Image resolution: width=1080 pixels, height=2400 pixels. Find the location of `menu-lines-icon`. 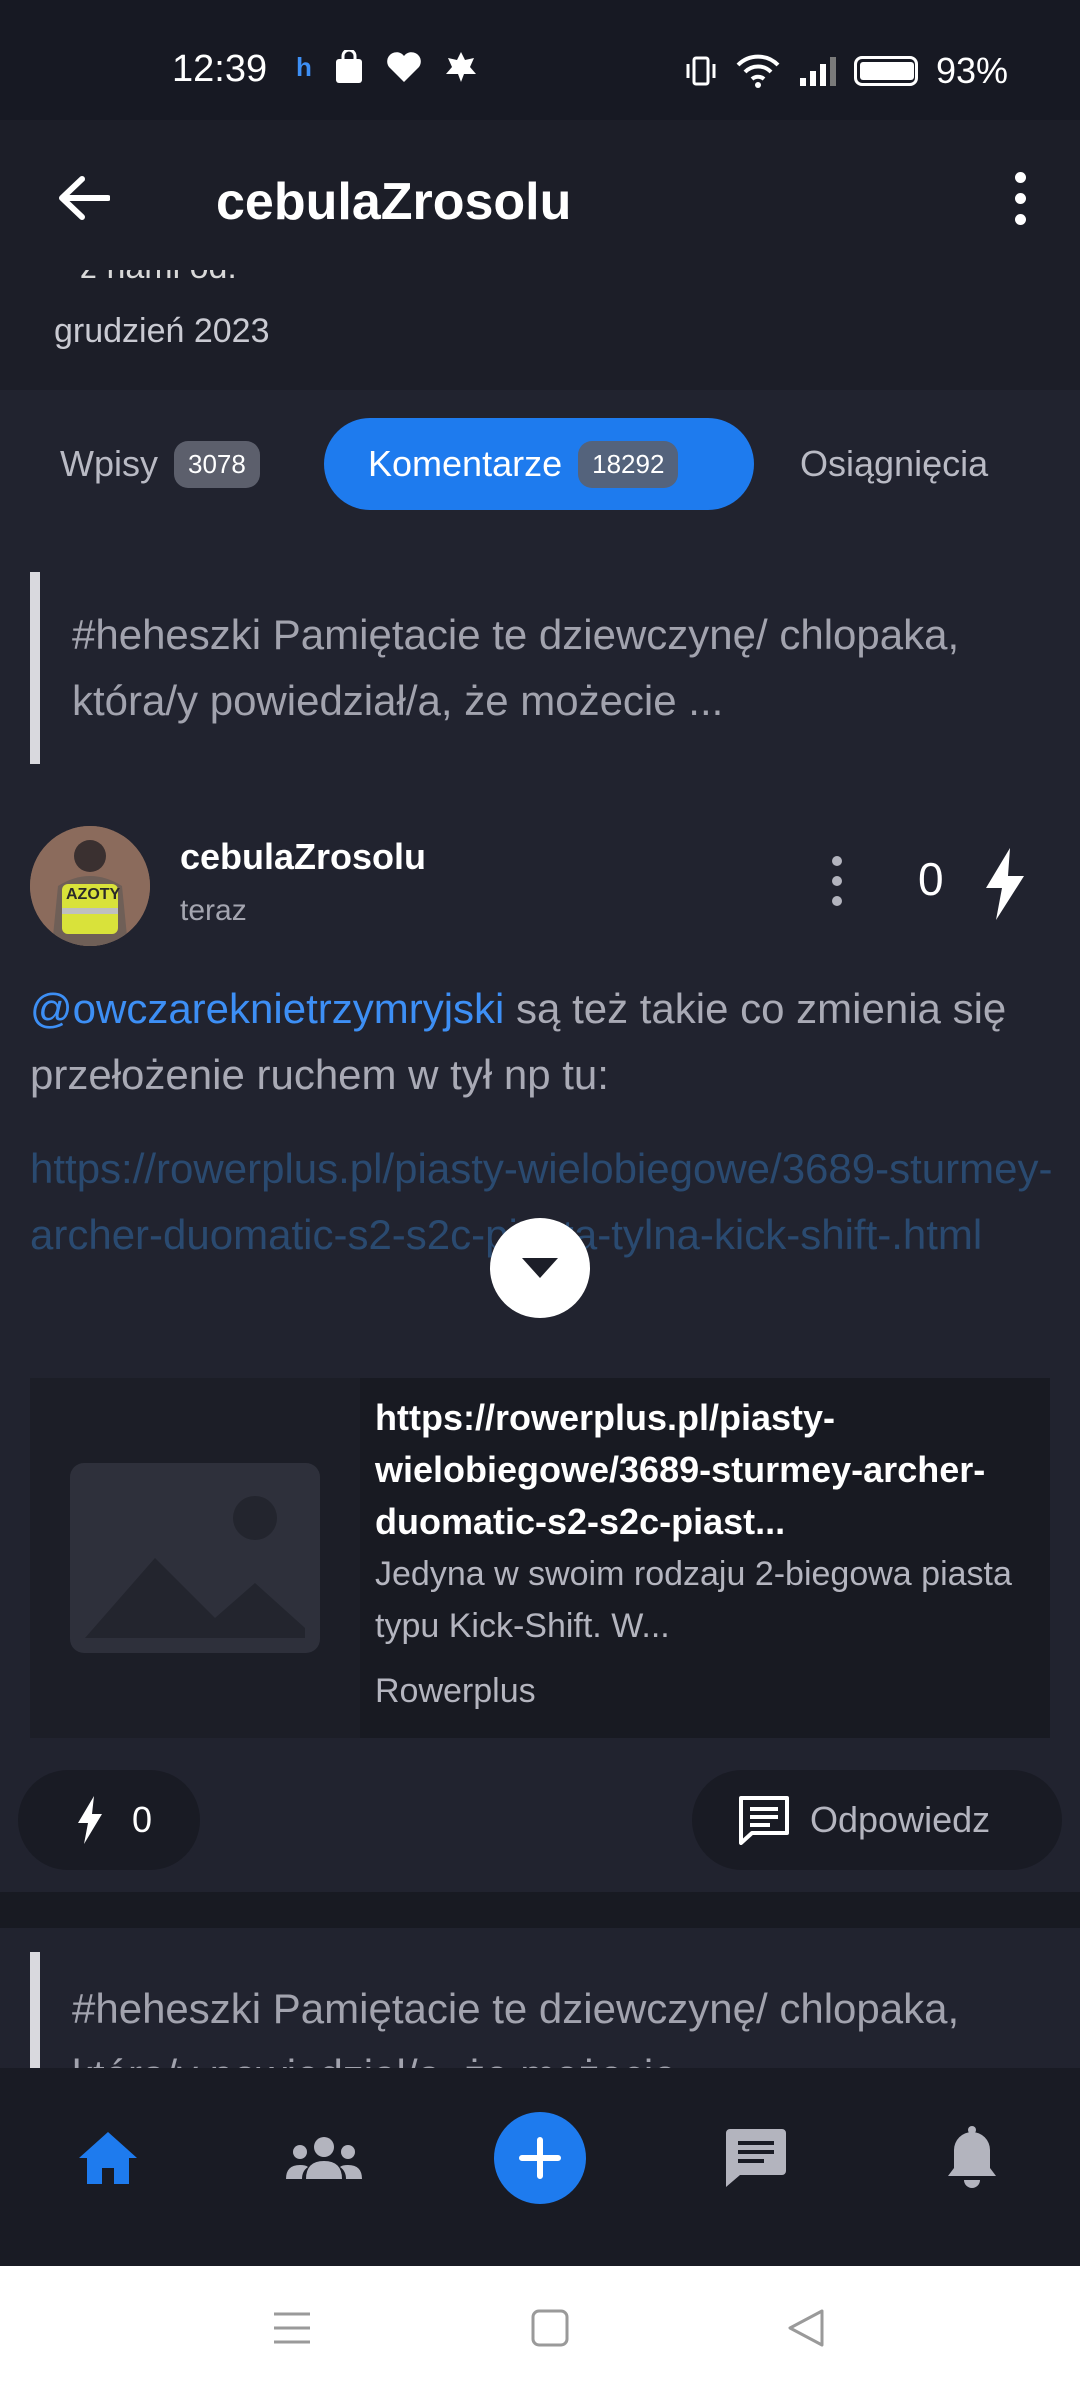

menu-lines-icon is located at coordinates (292, 2328).